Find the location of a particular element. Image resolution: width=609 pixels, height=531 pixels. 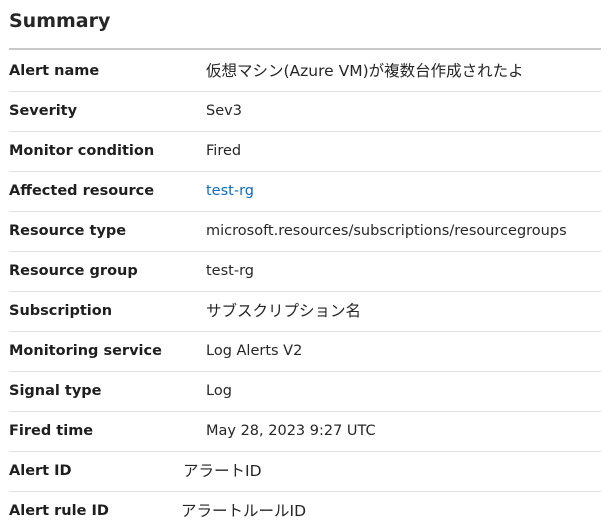

subscription-value: サブスクリプション名 is located at coordinates (284, 311).